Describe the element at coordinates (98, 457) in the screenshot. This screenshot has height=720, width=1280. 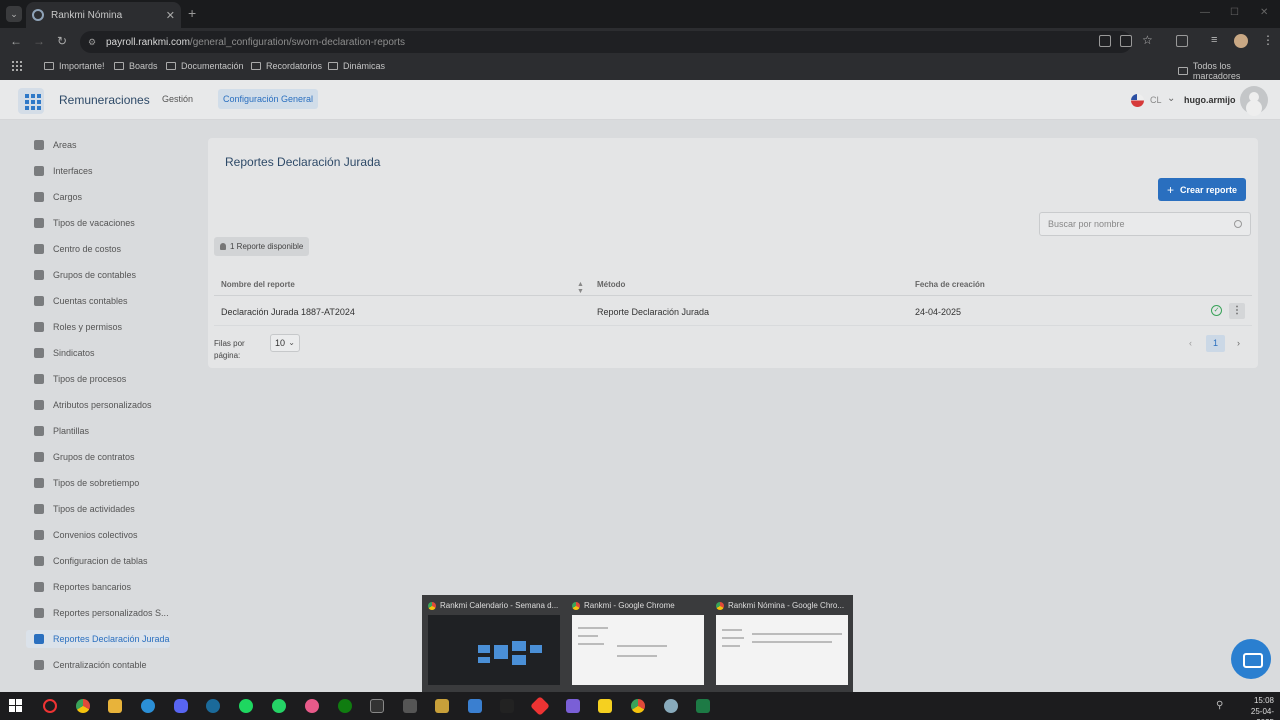
I see `sidebar-item: Grupos de contratos` at that location.